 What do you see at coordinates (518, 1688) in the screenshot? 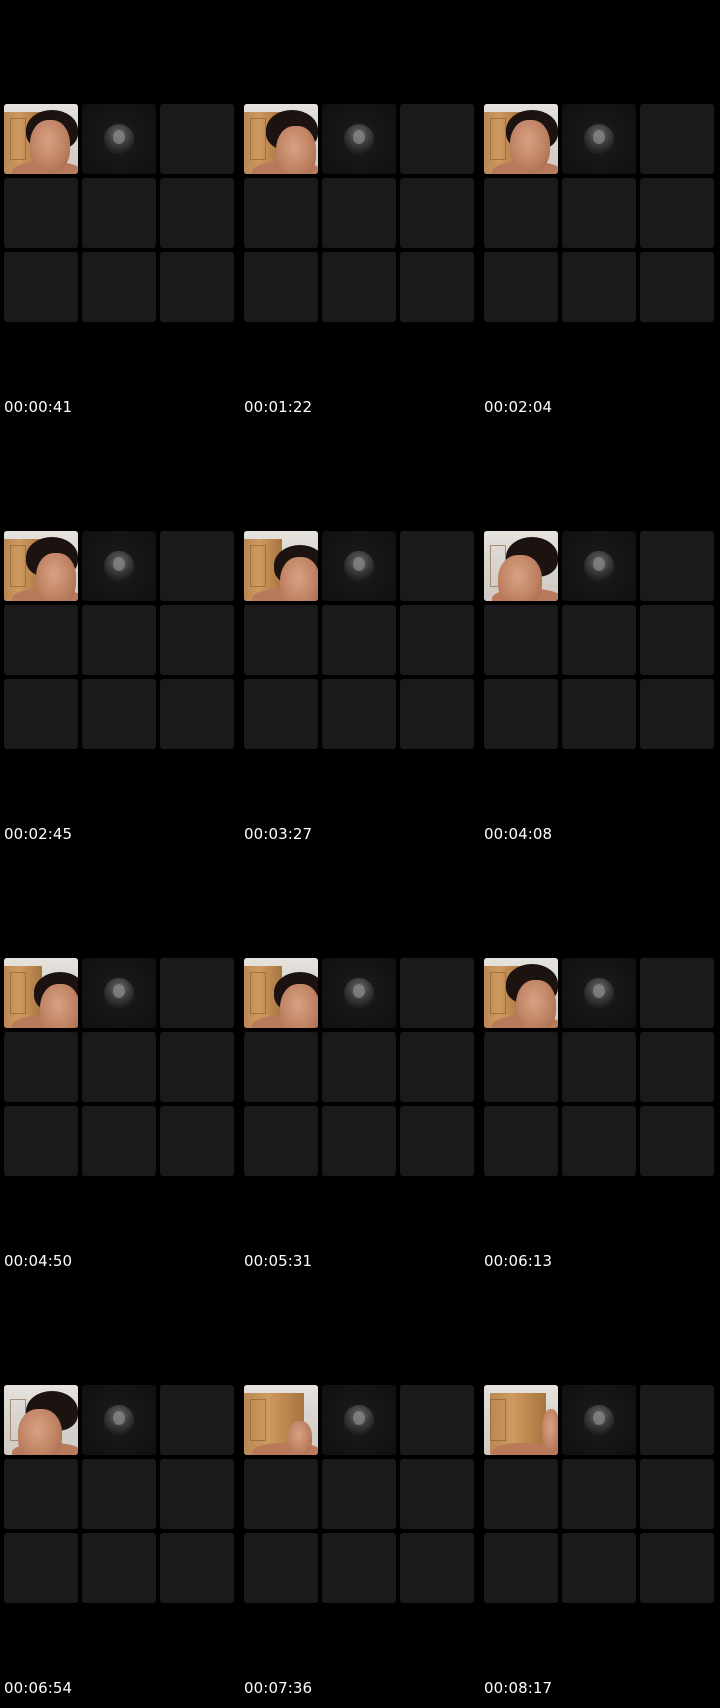
I see `frame-timestamp: 00:08:17` at bounding box center [518, 1688].